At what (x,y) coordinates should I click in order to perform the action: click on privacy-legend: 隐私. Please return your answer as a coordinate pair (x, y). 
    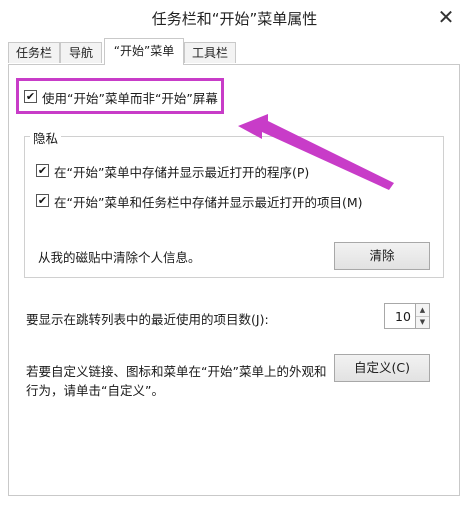
    Looking at the image, I should click on (46, 137).